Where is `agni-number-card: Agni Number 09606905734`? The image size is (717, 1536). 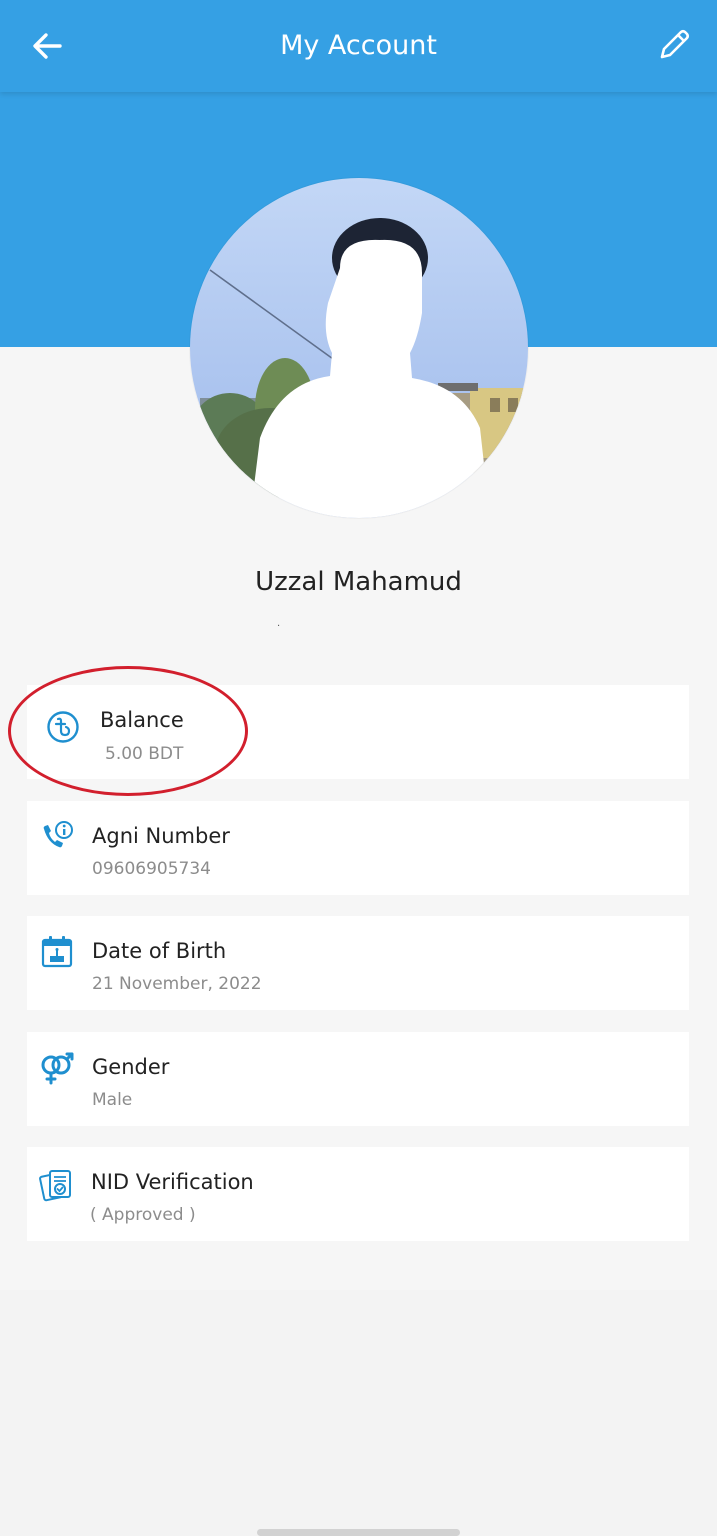 agni-number-card: Agni Number 09606905734 is located at coordinates (358, 848).